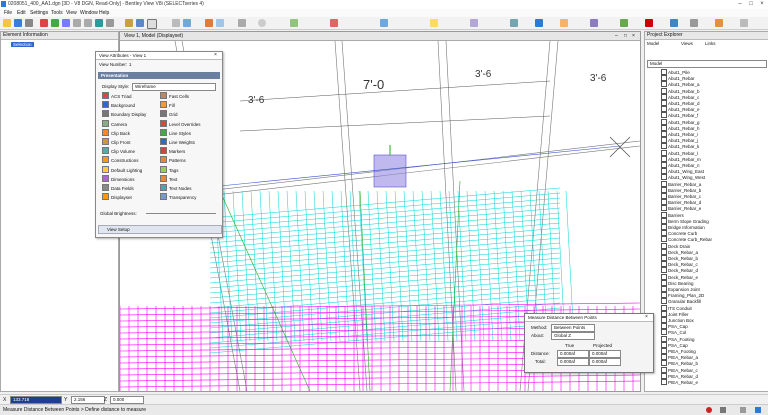  Describe the element at coordinates (384, 23) in the screenshot. I see `tool-g-icon` at that location.